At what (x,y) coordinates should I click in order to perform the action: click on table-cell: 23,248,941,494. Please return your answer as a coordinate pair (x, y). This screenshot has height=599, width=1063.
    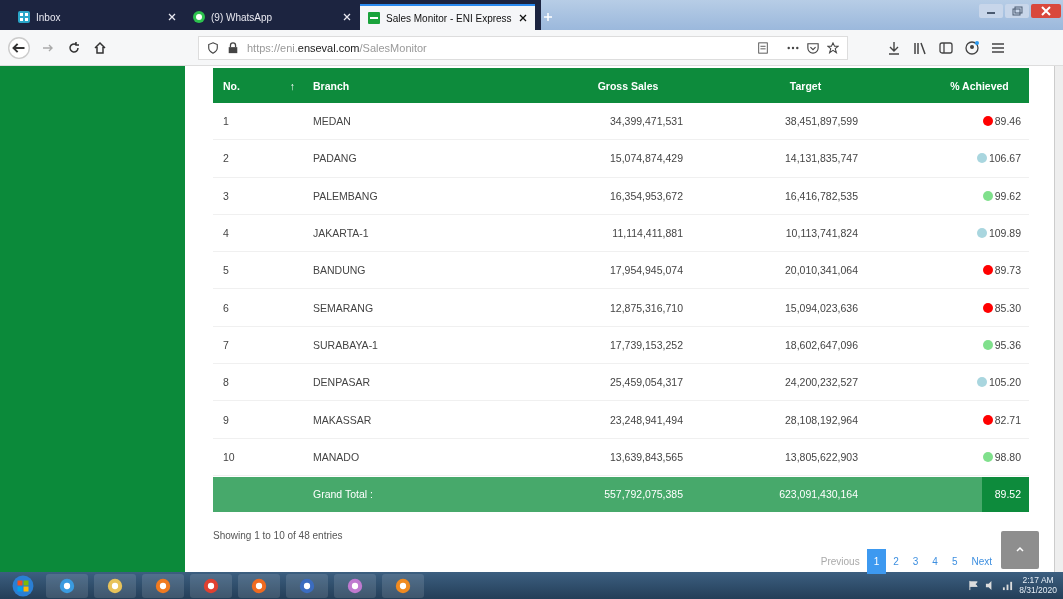
    Looking at the image, I should click on (646, 419).